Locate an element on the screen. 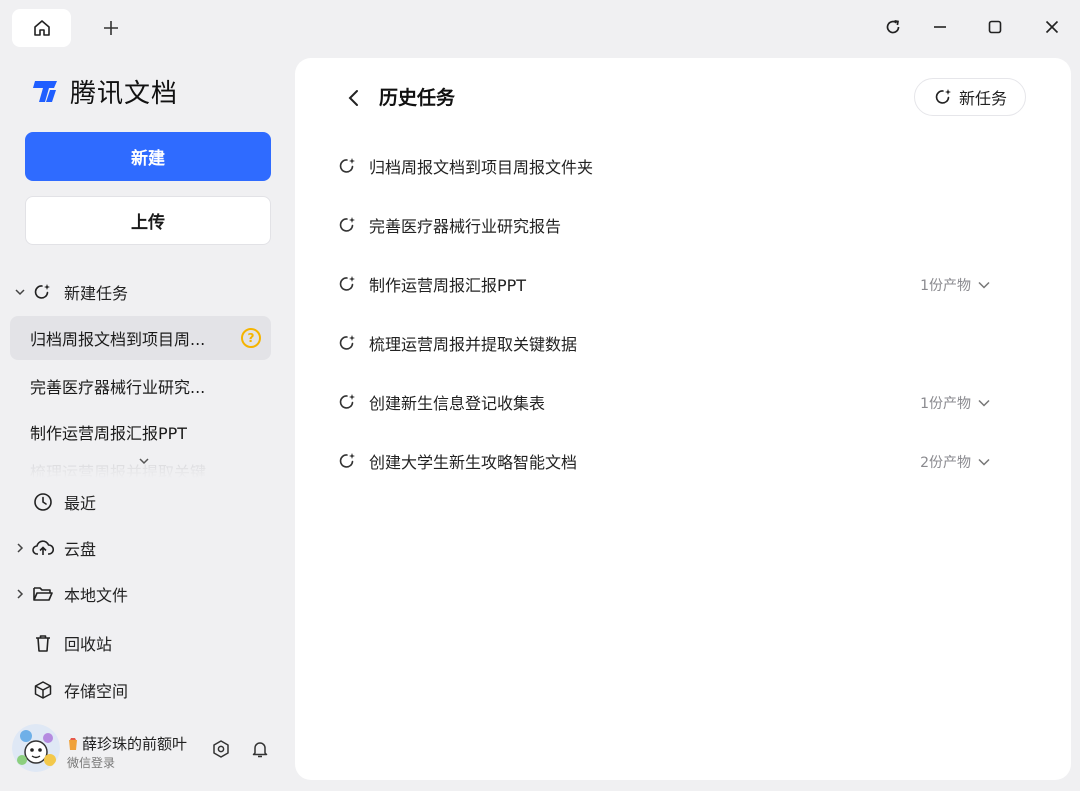 The height and width of the screenshot is (791, 1080). upload-button: 上传 is located at coordinates (148, 220).